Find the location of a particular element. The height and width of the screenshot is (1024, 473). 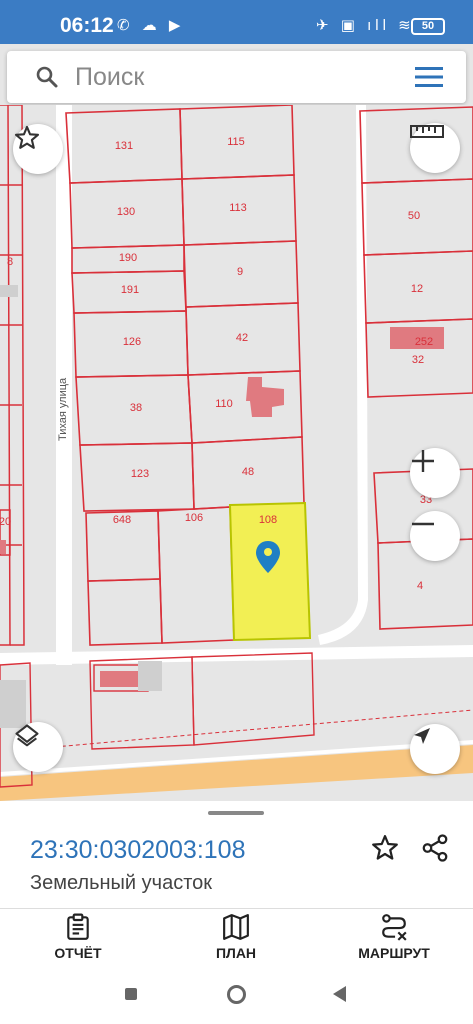

parcel-label: 50 is located at coordinates (414, 216).